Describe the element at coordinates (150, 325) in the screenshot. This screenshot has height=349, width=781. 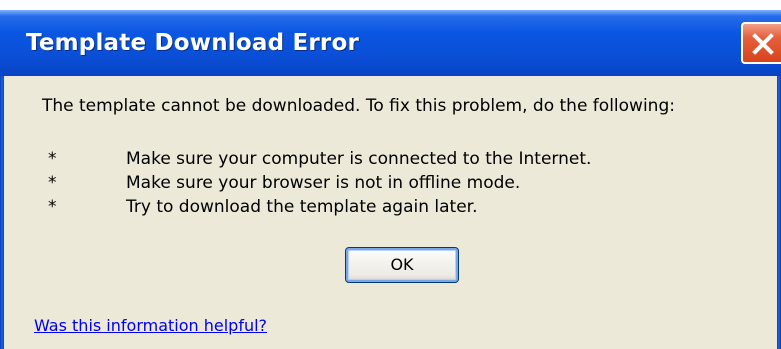
I see `help-feedback-link: Was this information helpful?` at that location.